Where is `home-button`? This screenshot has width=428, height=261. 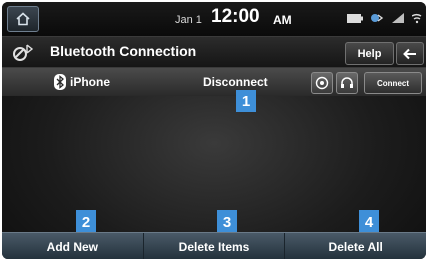
home-button is located at coordinates (23, 19).